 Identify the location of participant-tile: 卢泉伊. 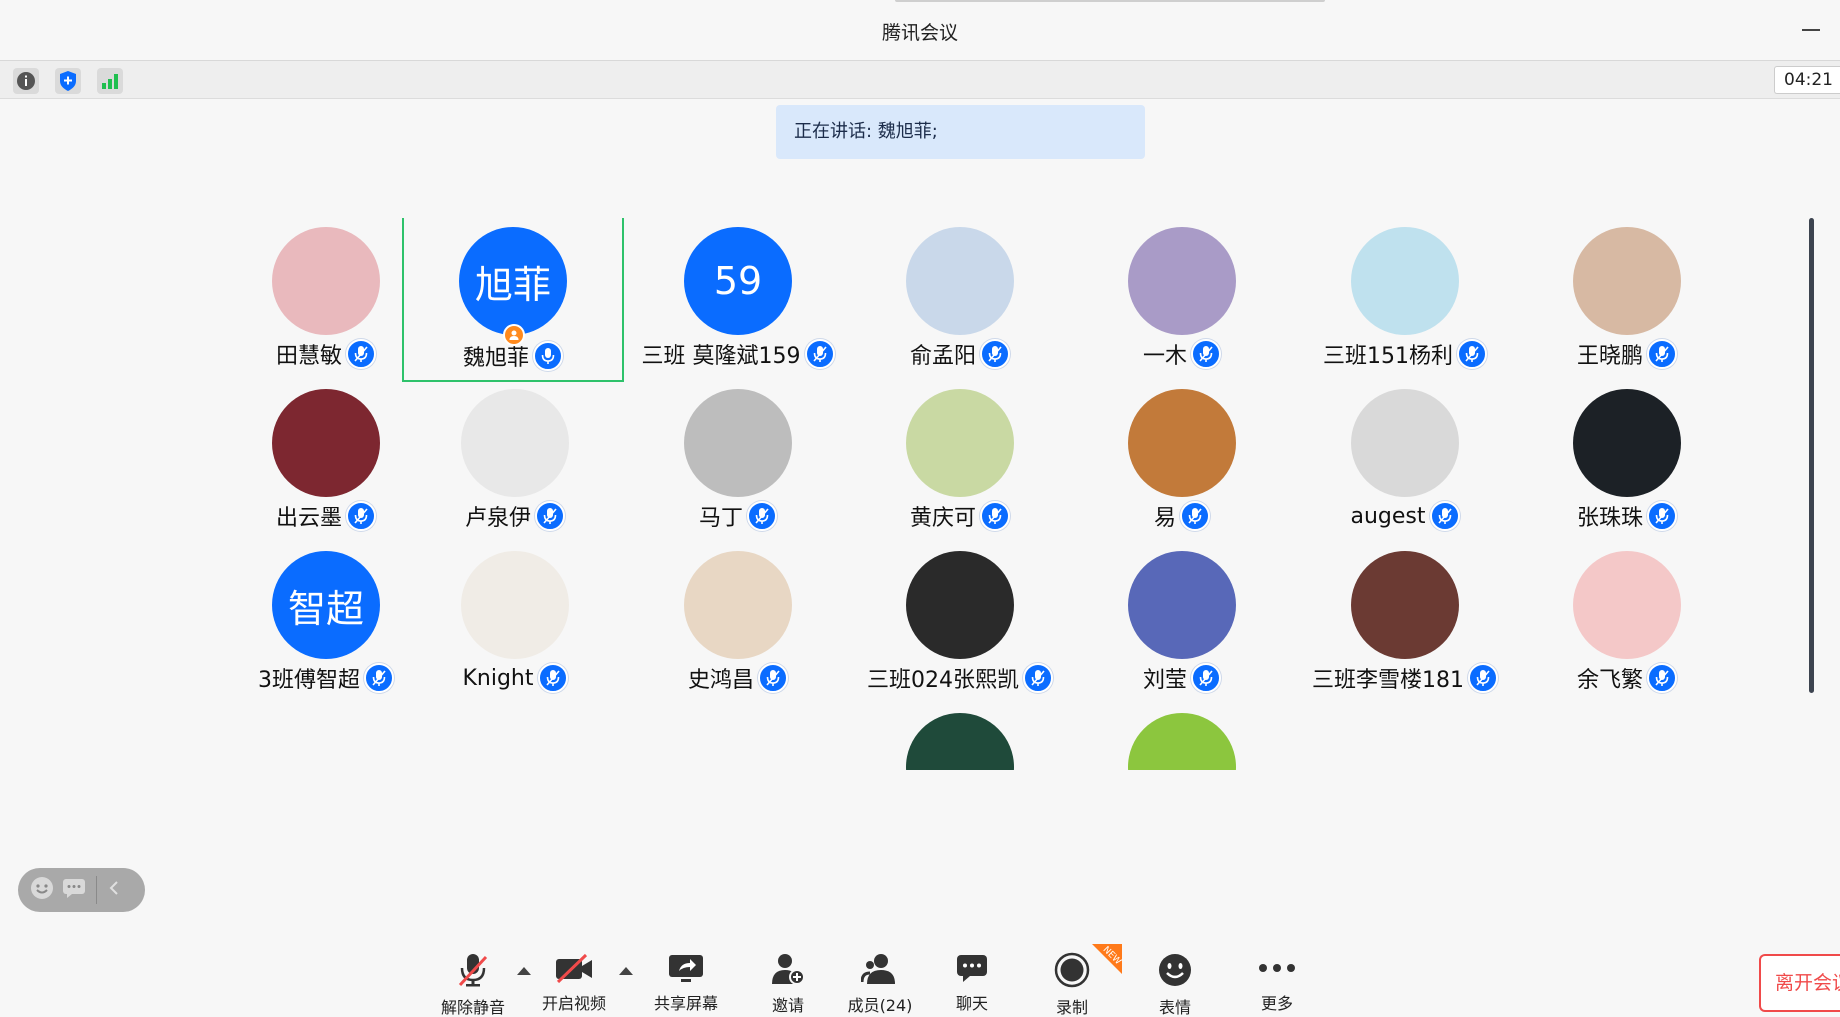
(515, 461).